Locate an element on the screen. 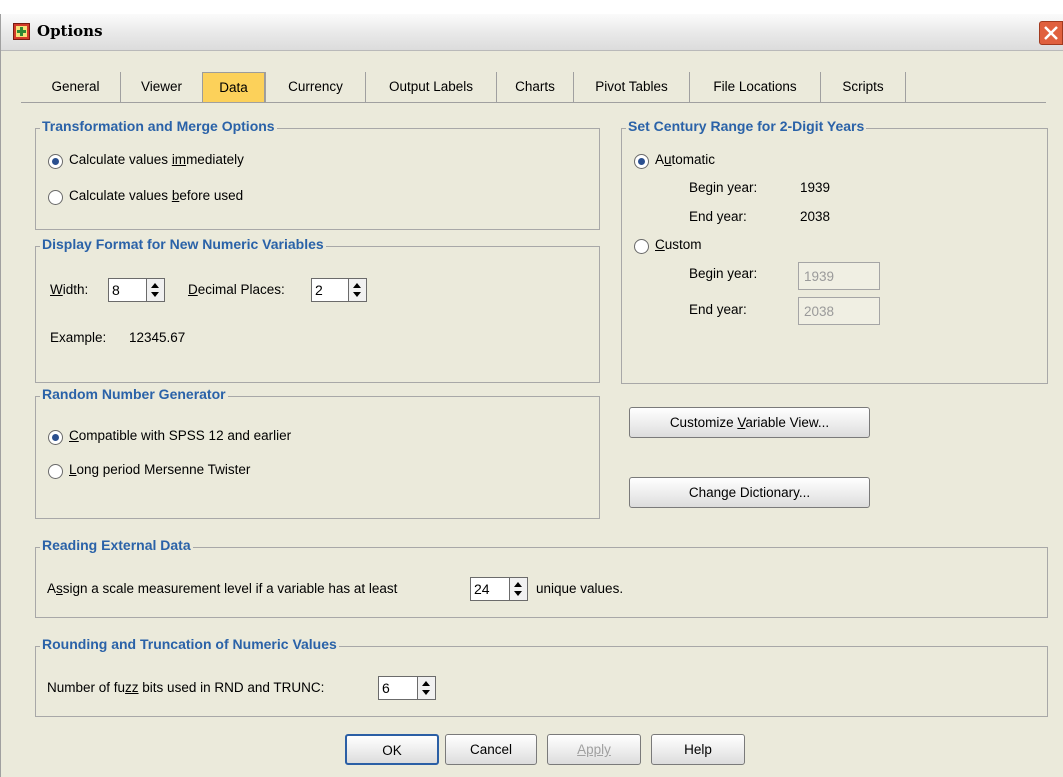  tab-data: Data is located at coordinates (233, 87).